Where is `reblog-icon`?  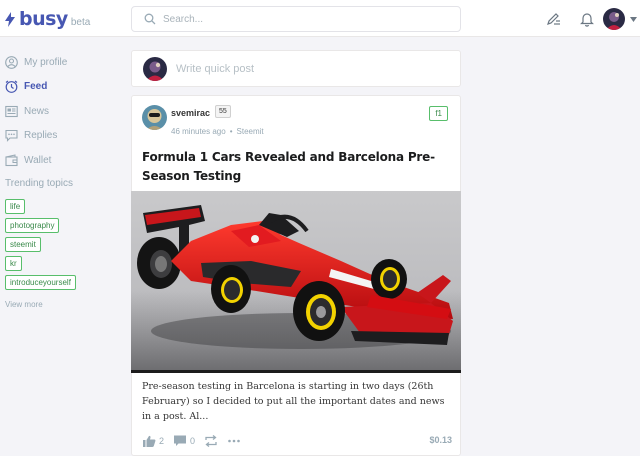 reblog-icon is located at coordinates (211, 441).